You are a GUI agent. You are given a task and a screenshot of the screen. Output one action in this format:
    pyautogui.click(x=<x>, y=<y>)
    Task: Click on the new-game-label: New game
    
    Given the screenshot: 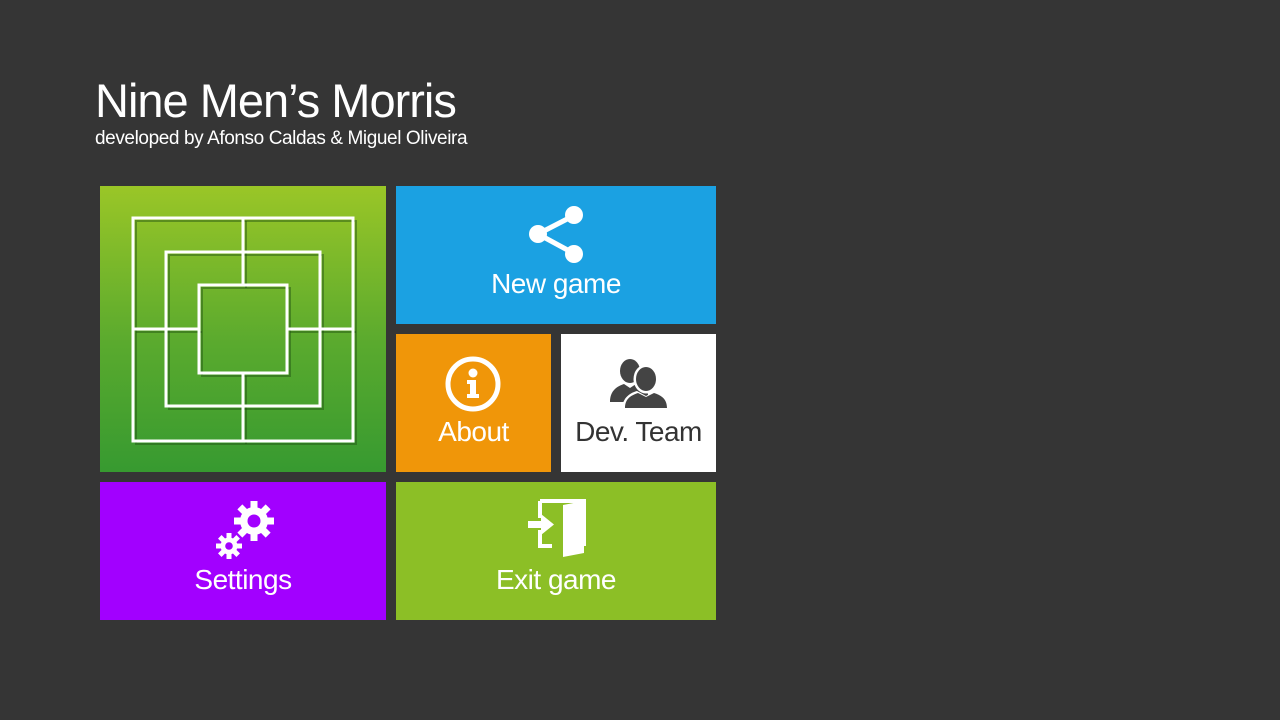 What is the action you would take?
    pyautogui.click(x=556, y=283)
    